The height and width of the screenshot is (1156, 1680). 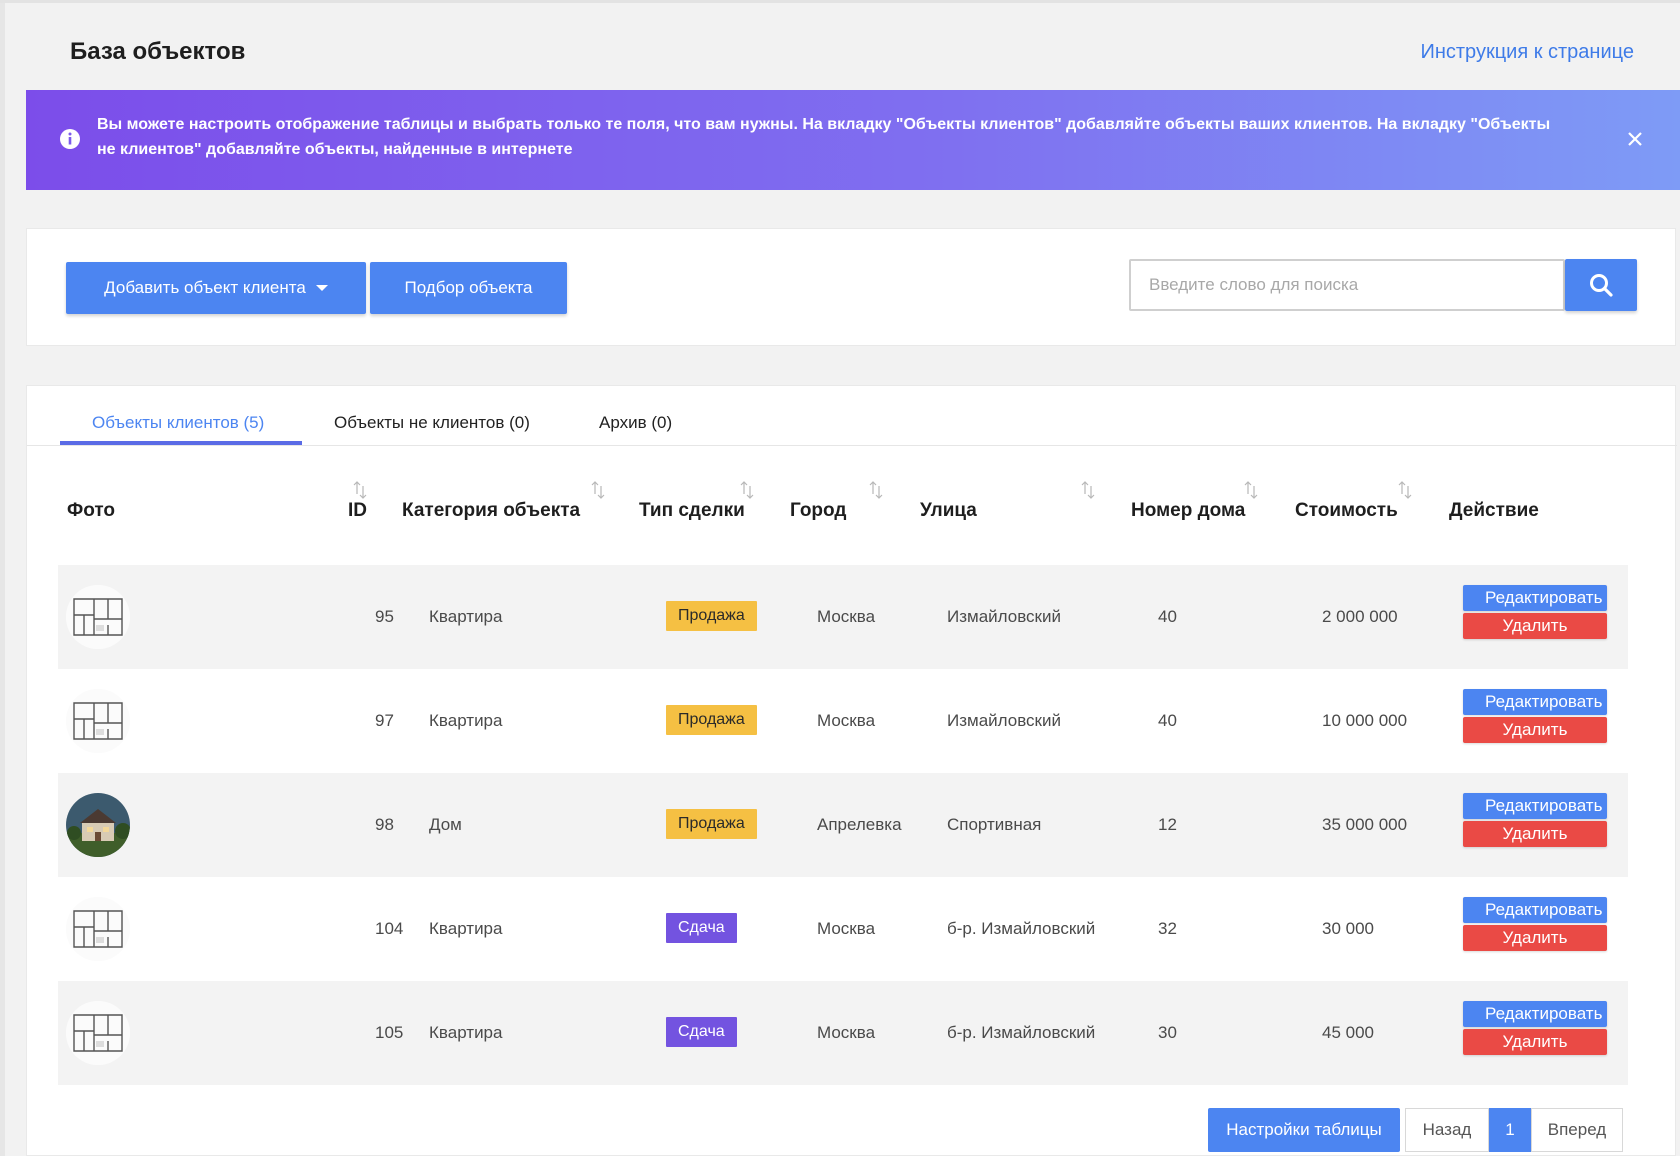 I want to click on cell-city: Апрелевка, so click(x=859, y=824).